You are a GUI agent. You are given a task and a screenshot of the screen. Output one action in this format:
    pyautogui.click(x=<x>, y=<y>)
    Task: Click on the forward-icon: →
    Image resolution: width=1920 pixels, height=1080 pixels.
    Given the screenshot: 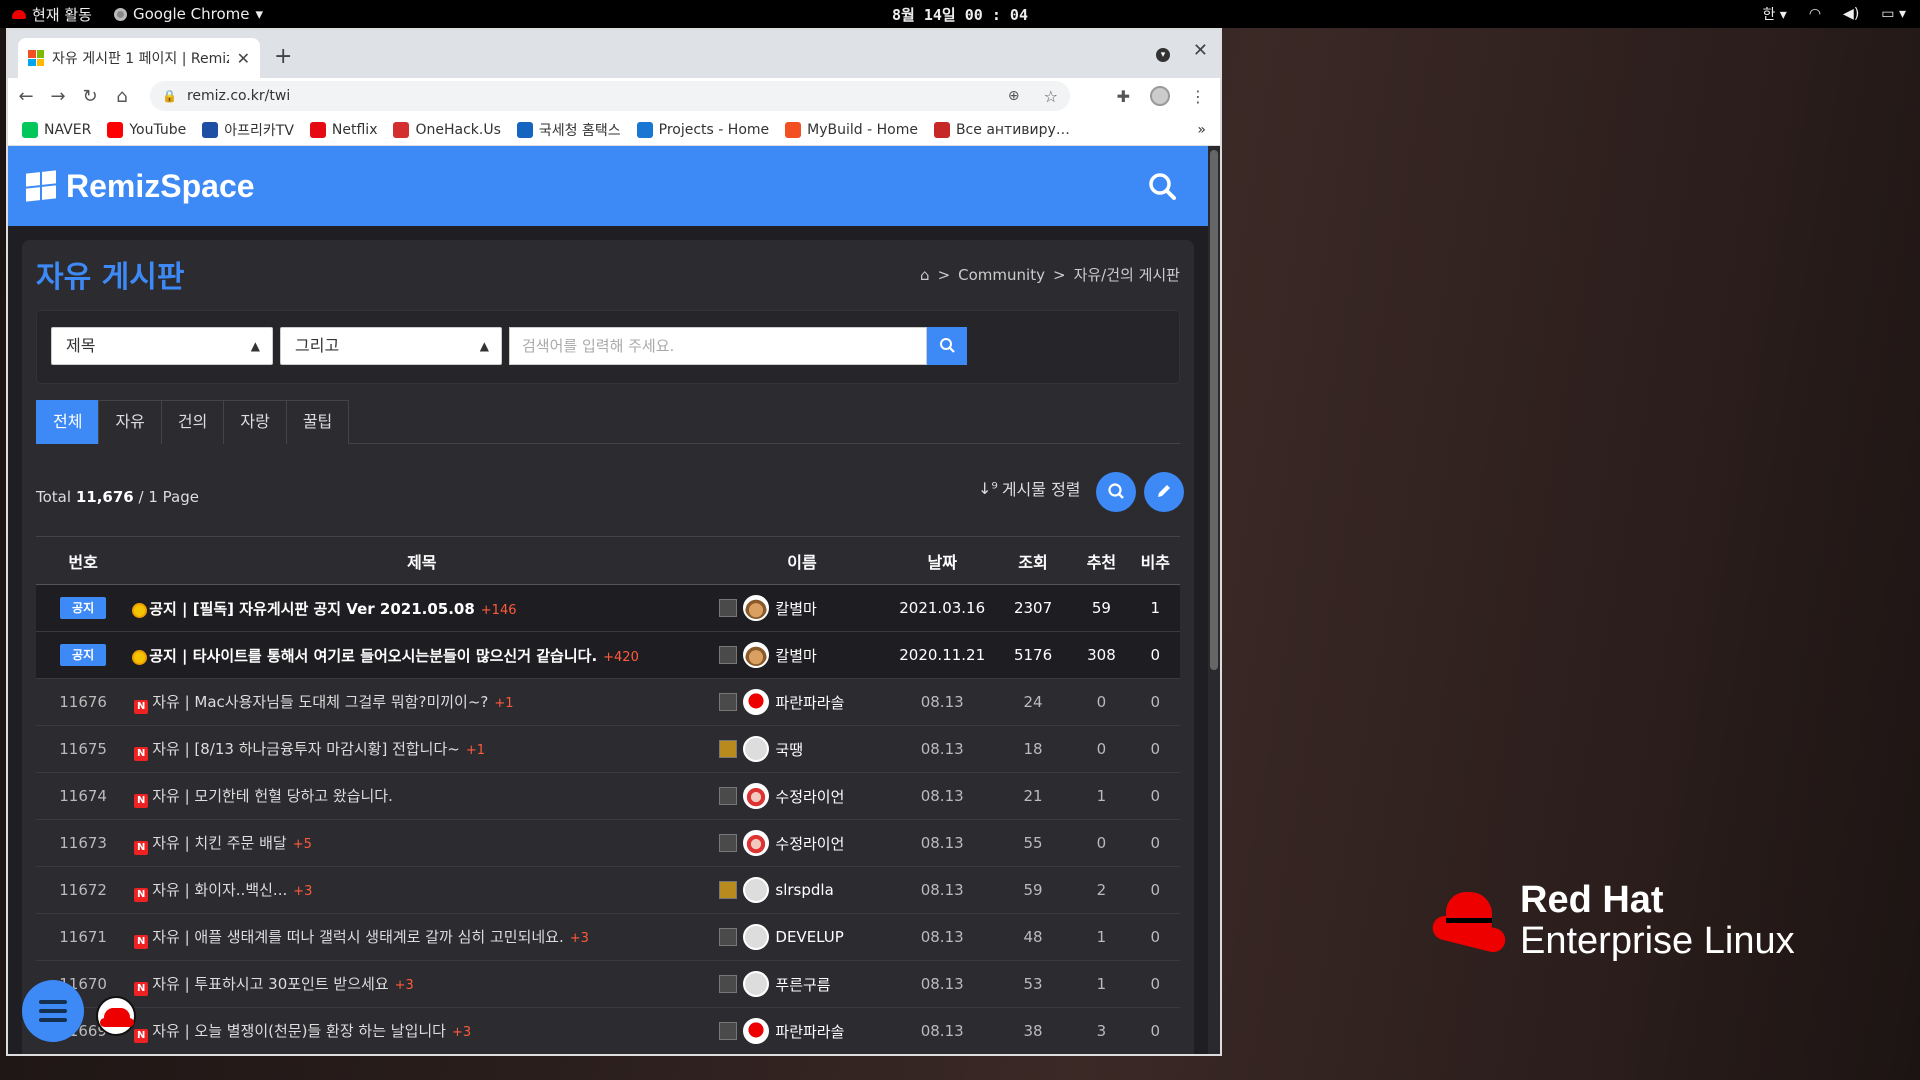 What is the action you would take?
    pyautogui.click(x=58, y=96)
    